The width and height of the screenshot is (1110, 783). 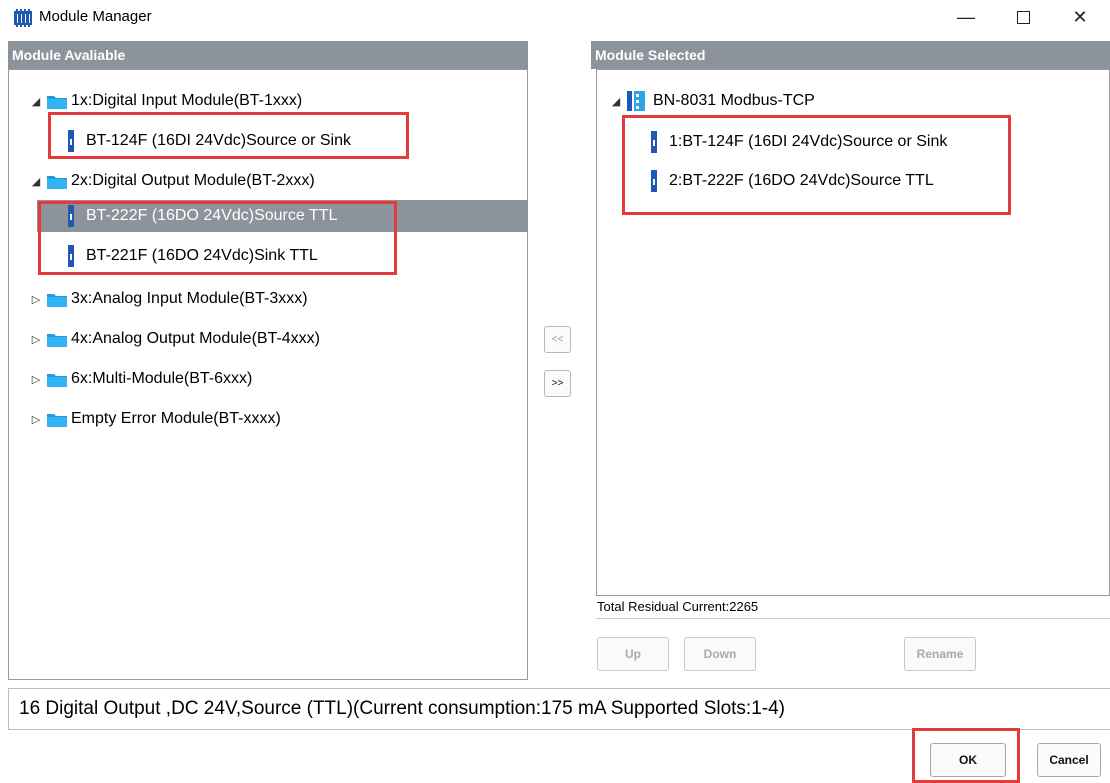 What do you see at coordinates (557, 339) in the screenshot?
I see `remove-module-button: <<` at bounding box center [557, 339].